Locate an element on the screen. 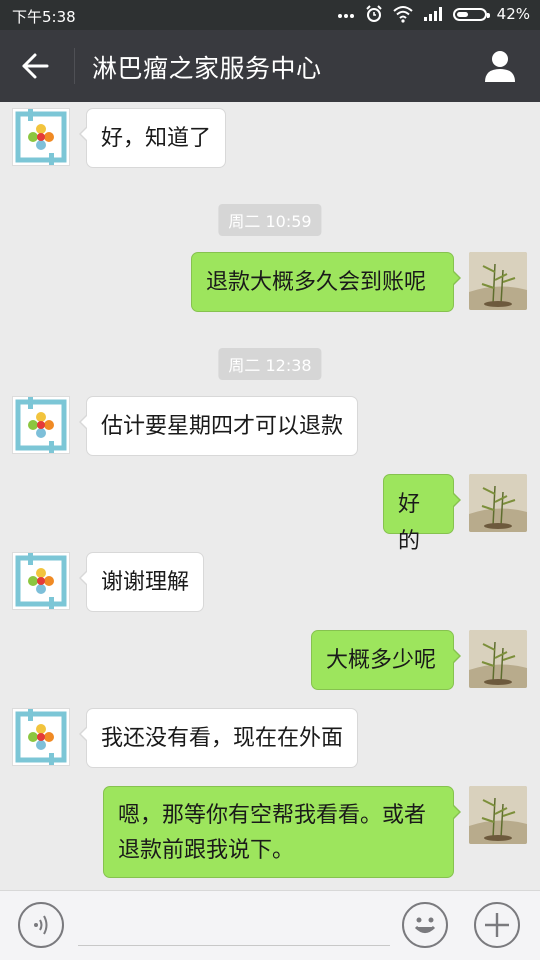 Image resolution: width=540 pixels, height=960 pixels. message-text: 大概多少呢 is located at coordinates (381, 660).